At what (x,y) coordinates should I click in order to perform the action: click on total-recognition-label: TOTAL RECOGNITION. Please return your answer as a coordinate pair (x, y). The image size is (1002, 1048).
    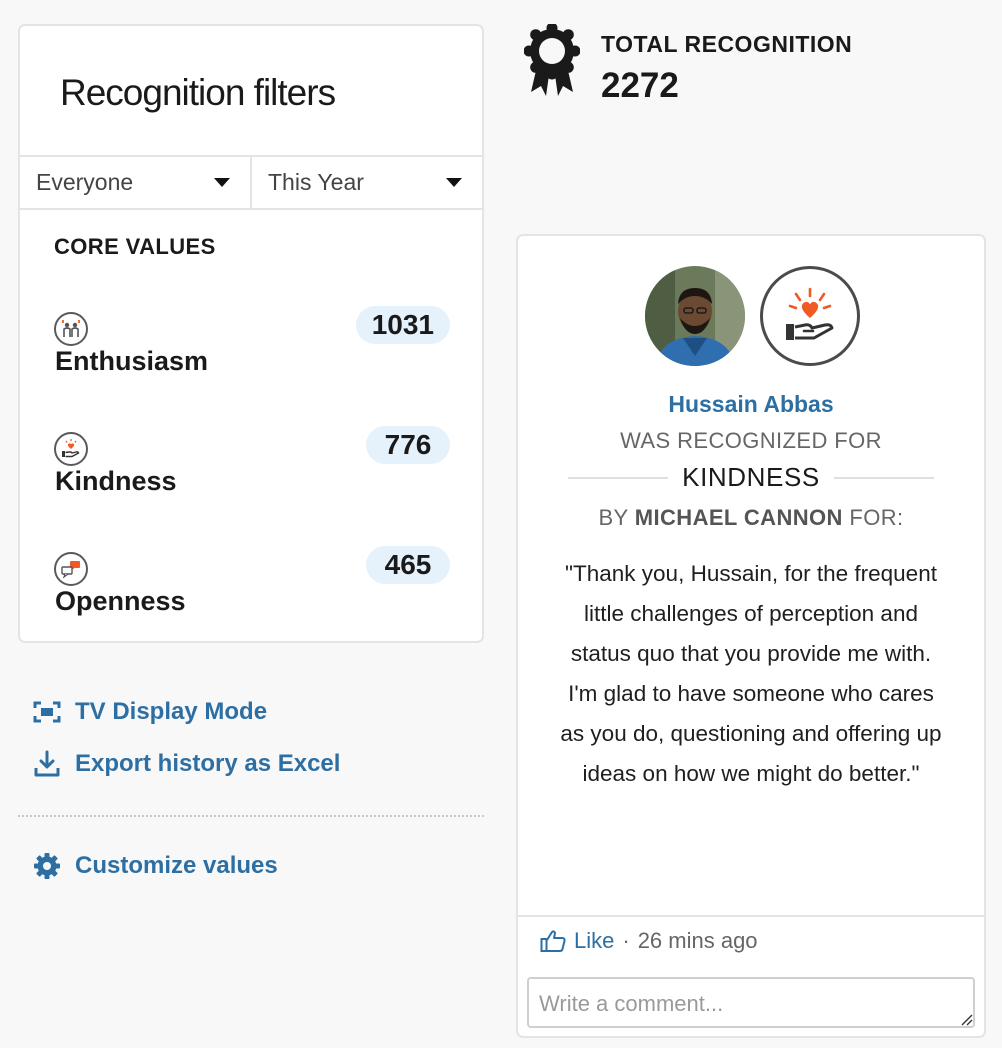
    Looking at the image, I should click on (727, 44).